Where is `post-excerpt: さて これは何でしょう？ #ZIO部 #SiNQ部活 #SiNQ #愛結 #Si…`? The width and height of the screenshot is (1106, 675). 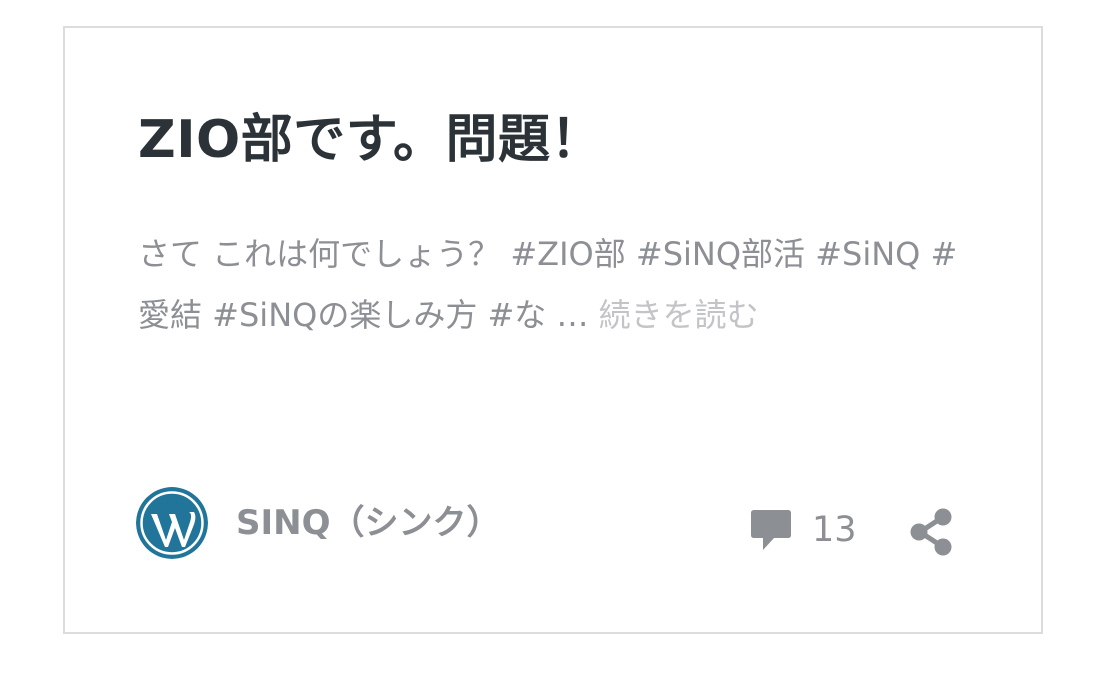 post-excerpt: さて これは何でしょう？ #ZIO部 #SiNQ部活 #SiNQ #愛結 #Si… is located at coordinates (553, 285).